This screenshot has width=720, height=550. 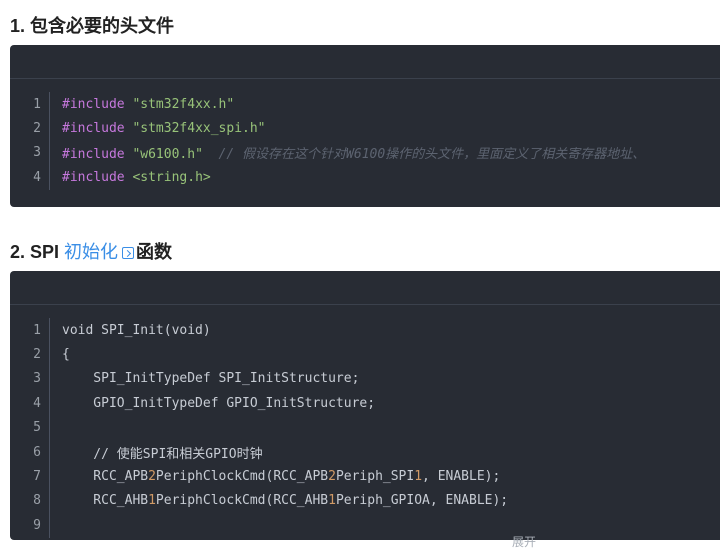 What do you see at coordinates (365, 330) in the screenshot?
I see `code-line: 1 void SPI_Init(void)` at bounding box center [365, 330].